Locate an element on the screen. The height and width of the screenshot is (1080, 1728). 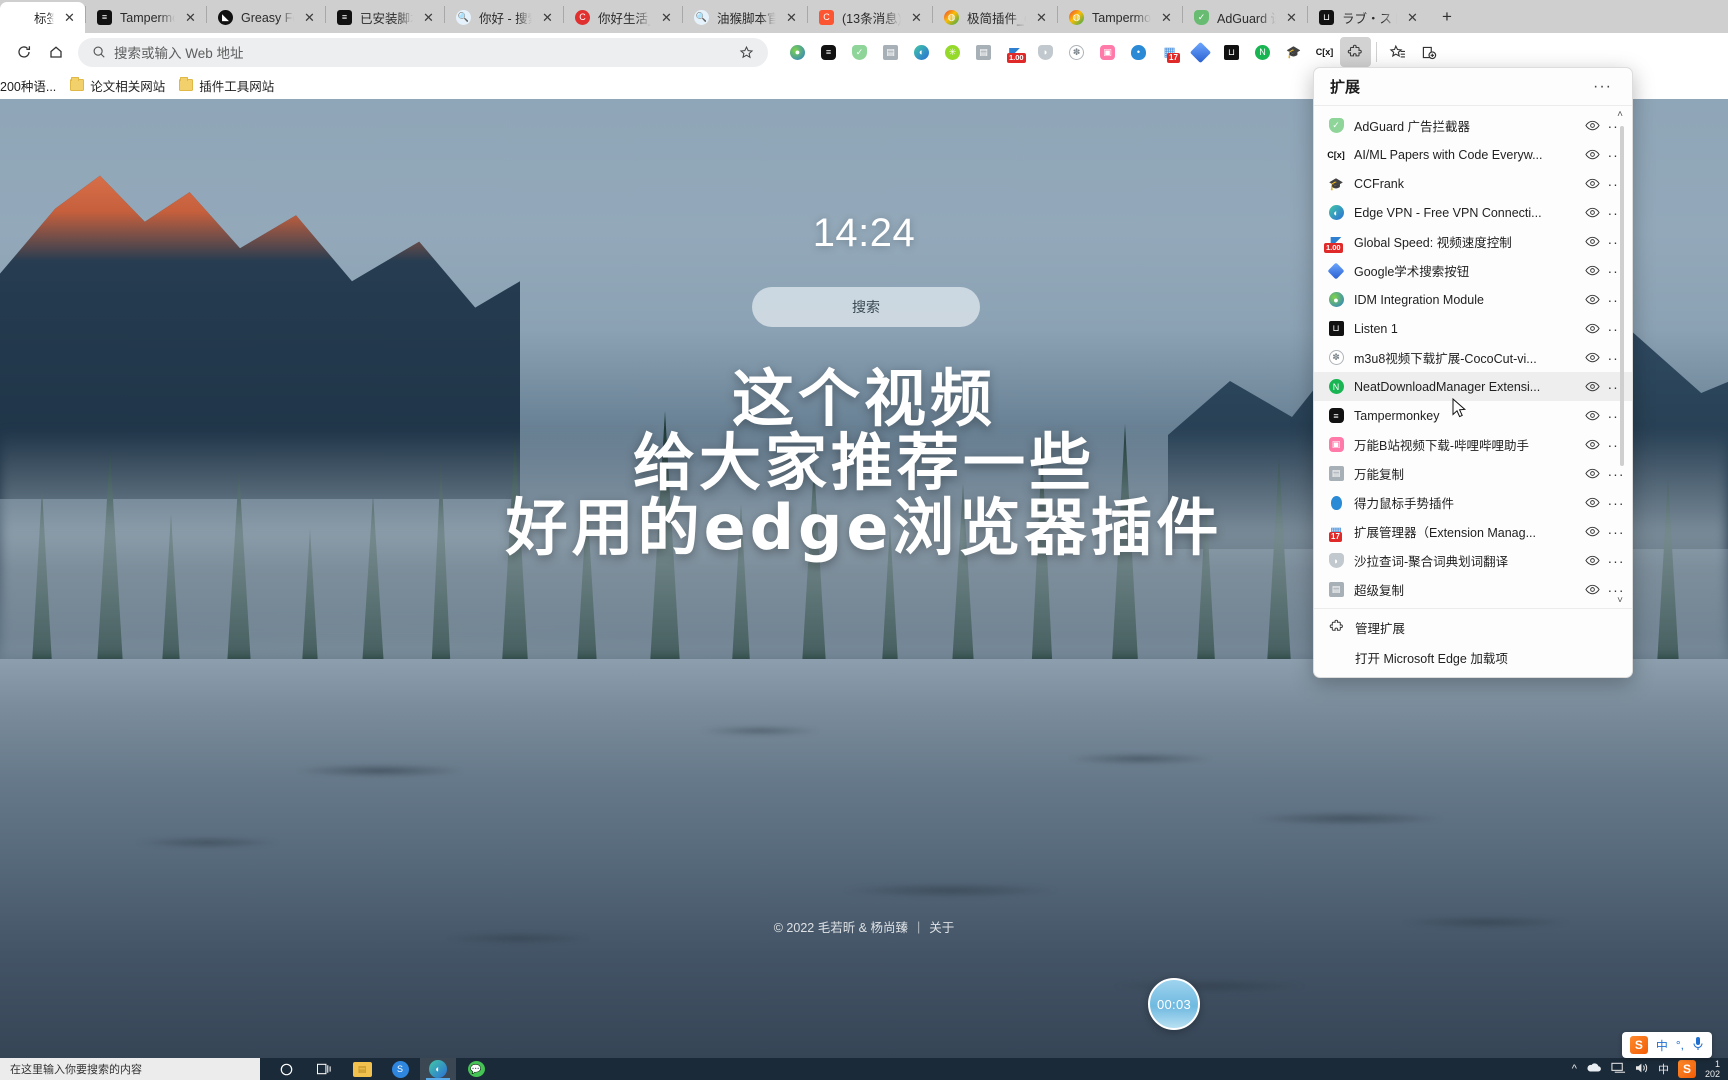
extension-button-idm: ● is located at coordinates (797, 52).